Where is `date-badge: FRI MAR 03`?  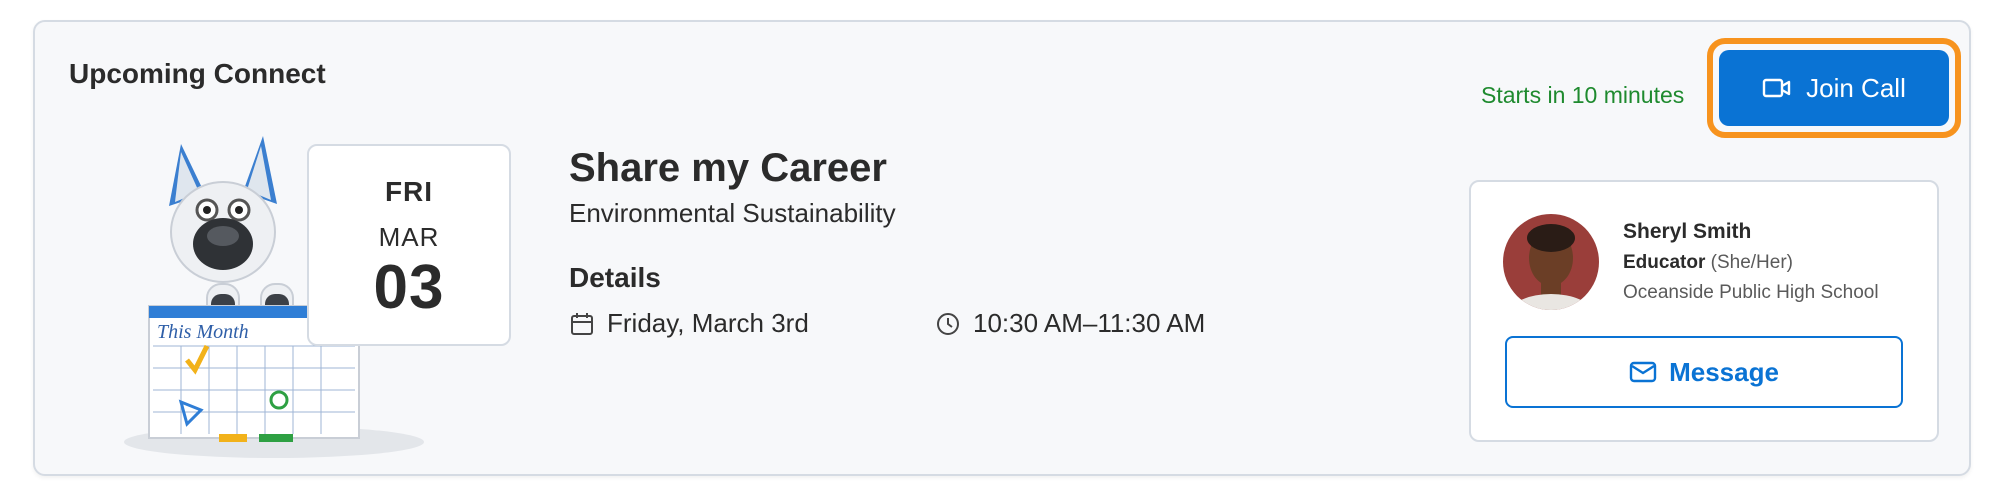
date-badge: FRI MAR 03 is located at coordinates (409, 245).